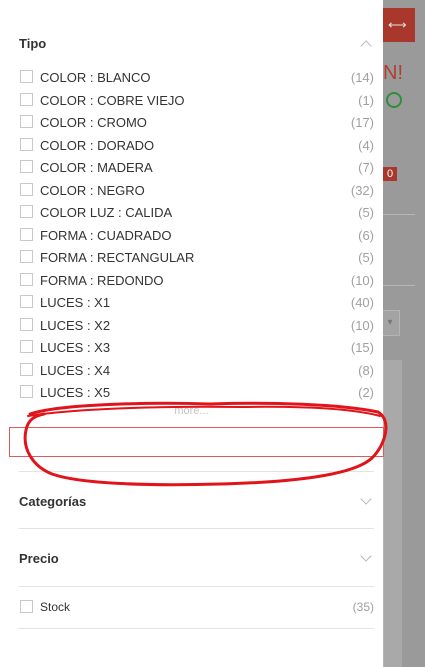 The width and height of the screenshot is (425, 667). I want to click on filter-count: (17), so click(362, 122).